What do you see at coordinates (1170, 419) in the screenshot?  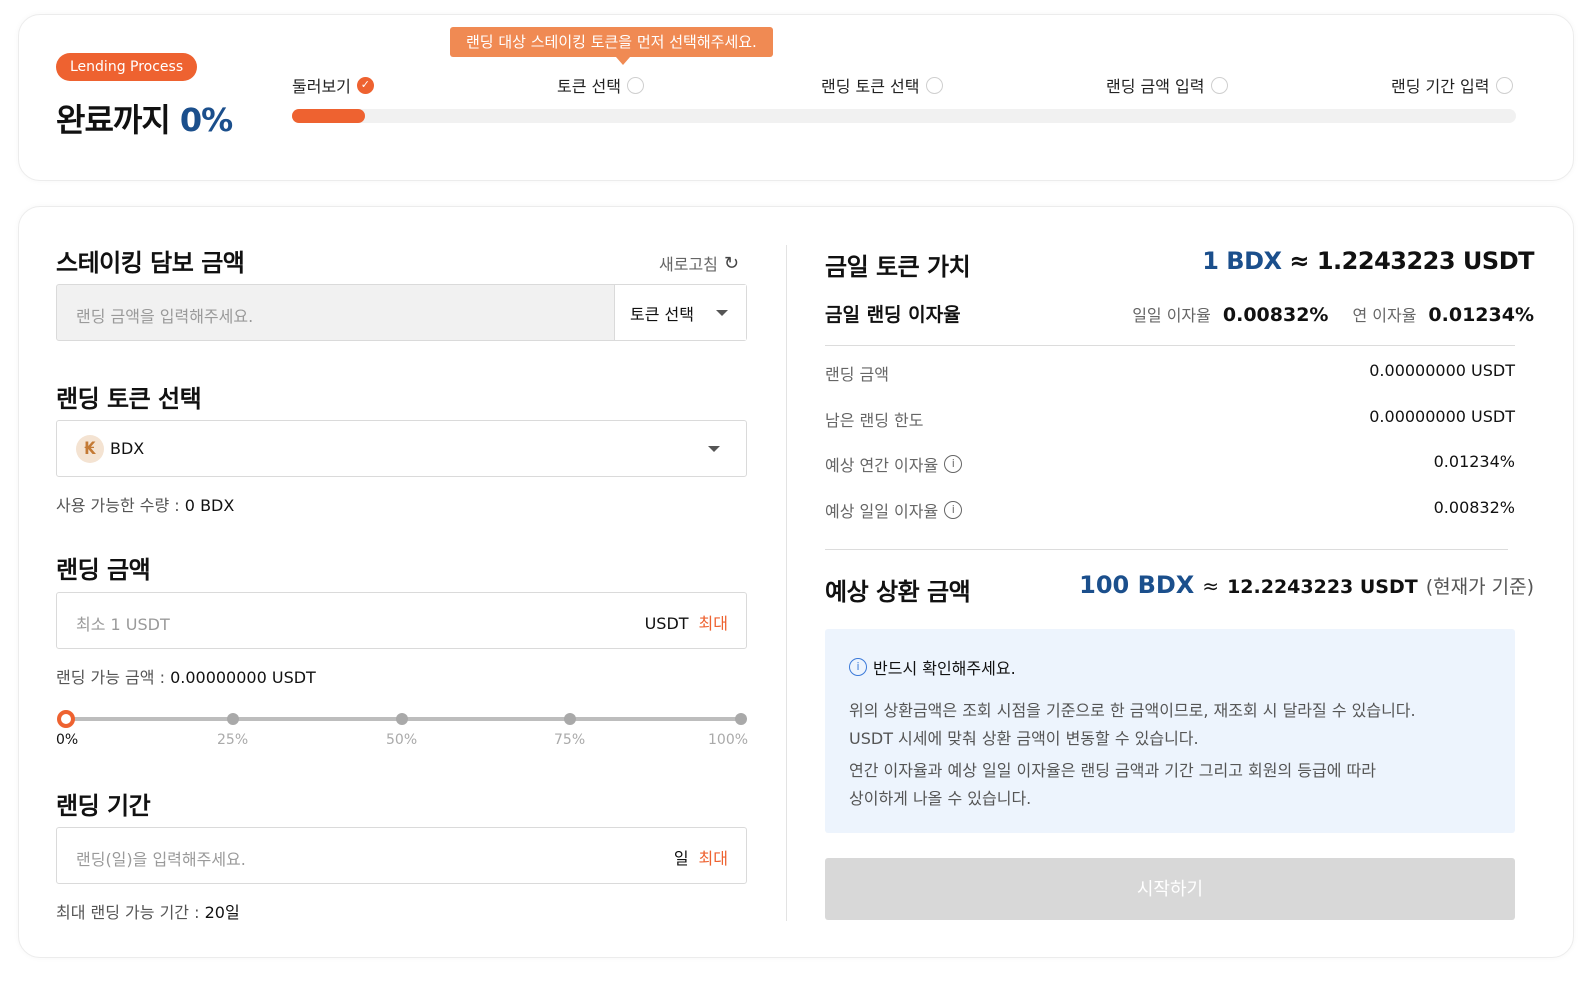 I see `detail-row-remaining-limit: 남은 랜딩 한도 0.00000000 USDT` at bounding box center [1170, 419].